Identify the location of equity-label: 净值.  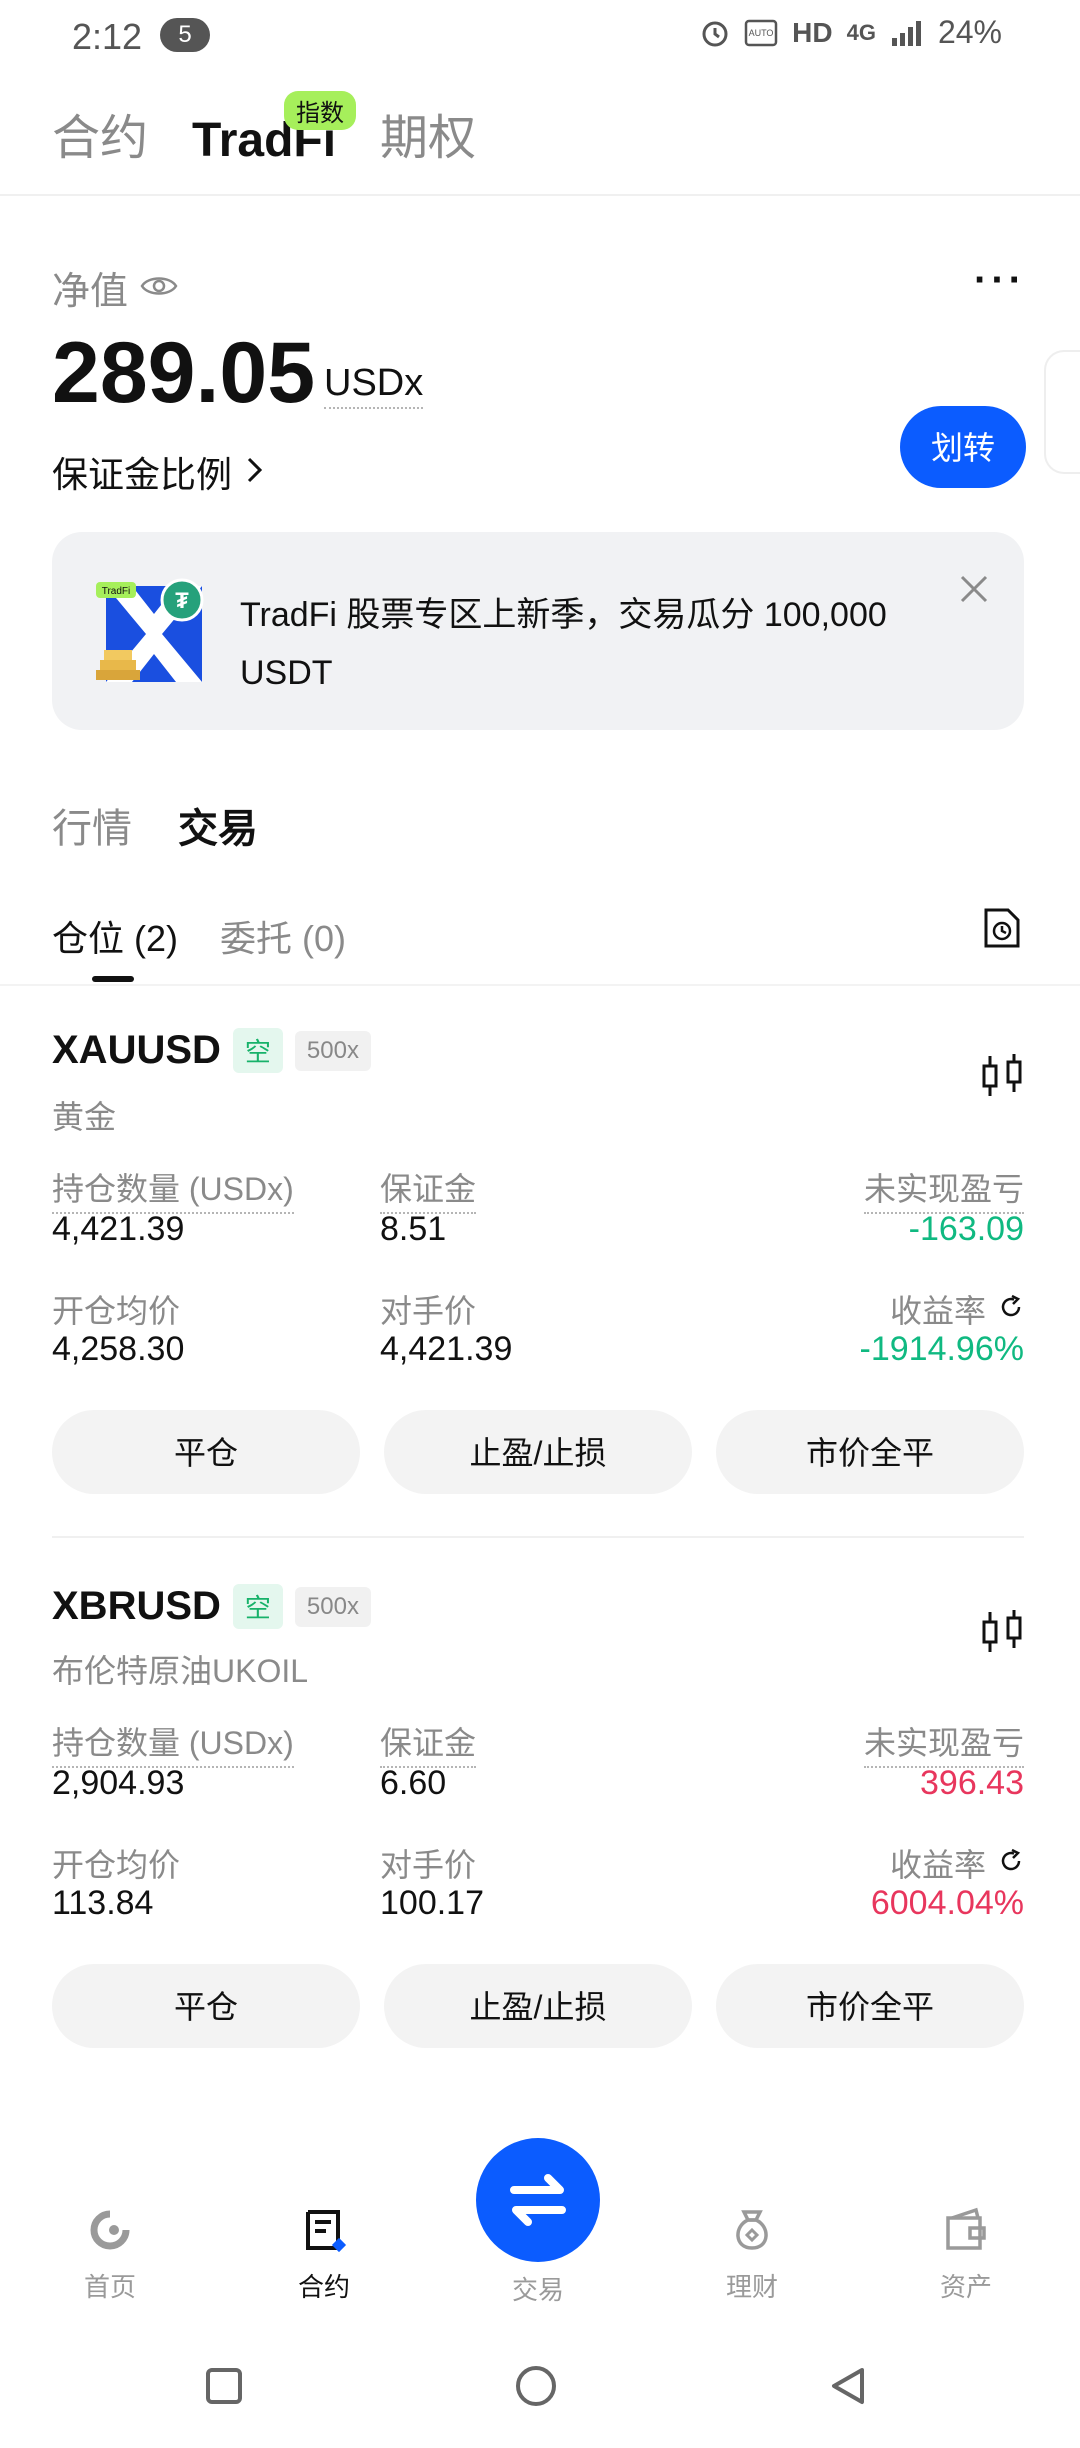
(90, 292).